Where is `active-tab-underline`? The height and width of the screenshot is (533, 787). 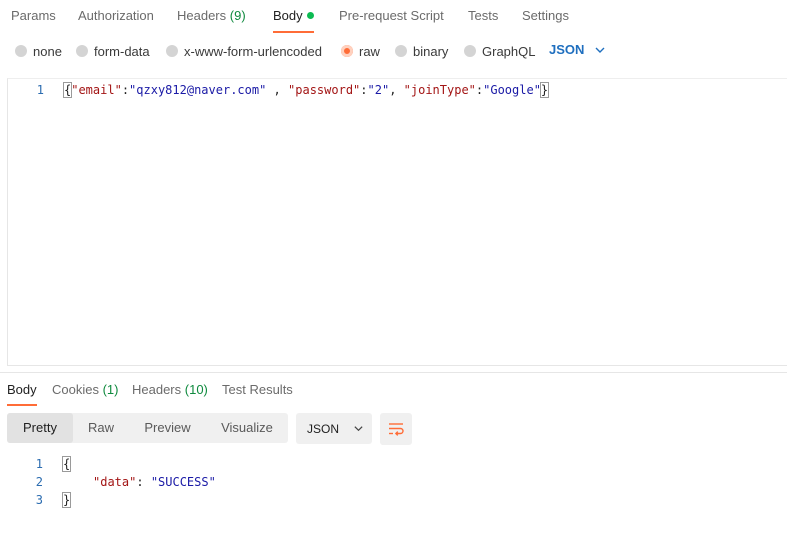
active-tab-underline is located at coordinates (293, 32).